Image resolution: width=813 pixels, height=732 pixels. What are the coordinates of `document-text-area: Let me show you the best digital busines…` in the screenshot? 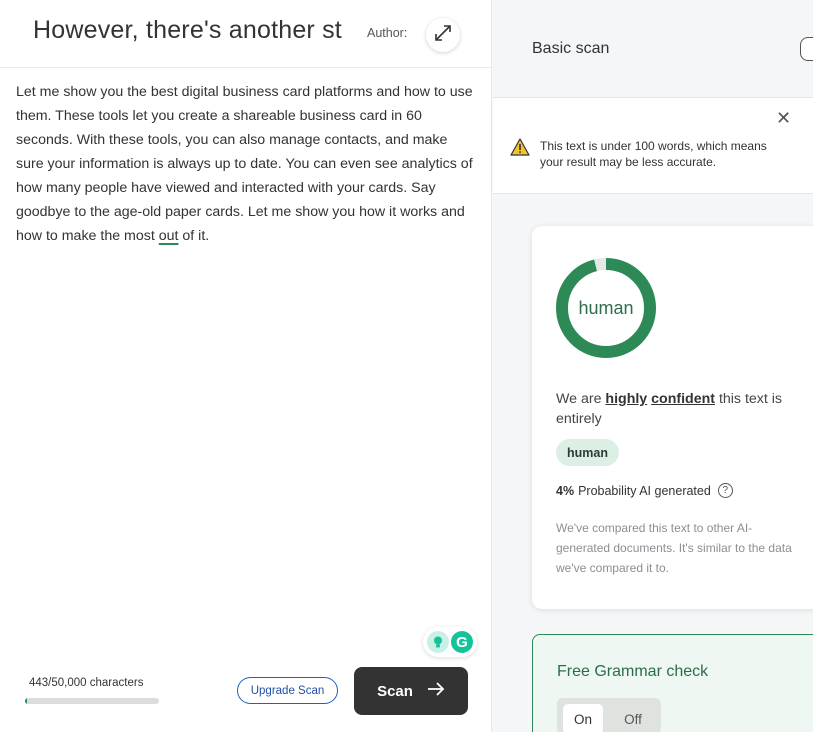 It's located at (247, 164).